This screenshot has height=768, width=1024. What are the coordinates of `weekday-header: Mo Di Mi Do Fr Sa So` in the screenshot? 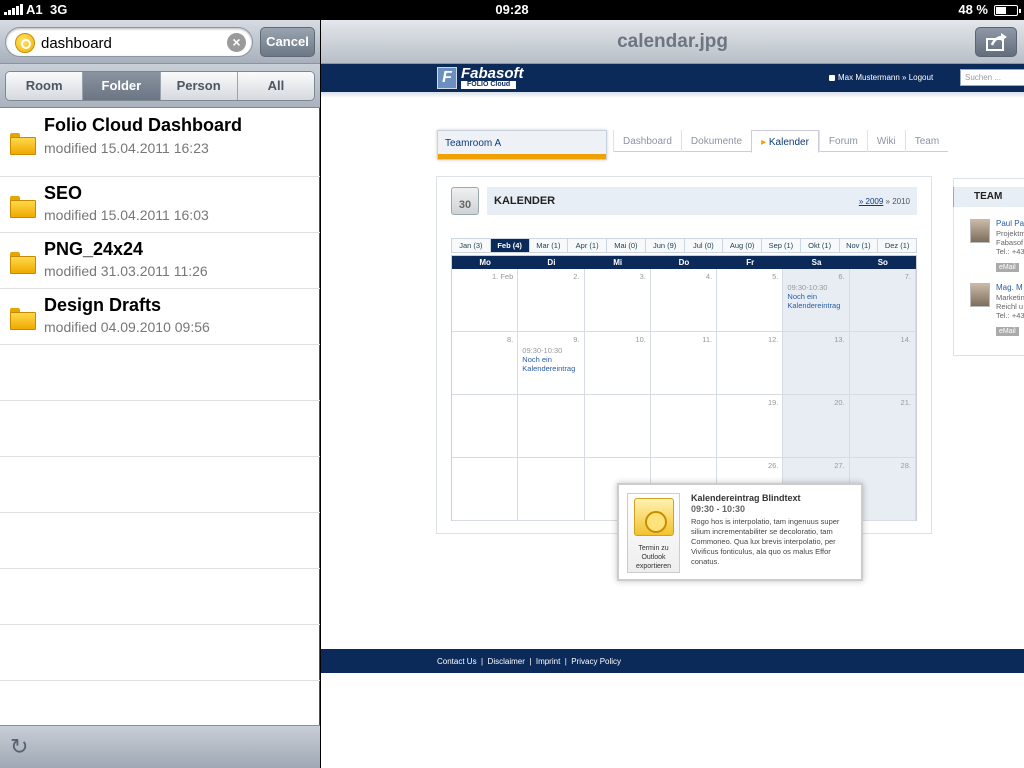 It's located at (684, 262).